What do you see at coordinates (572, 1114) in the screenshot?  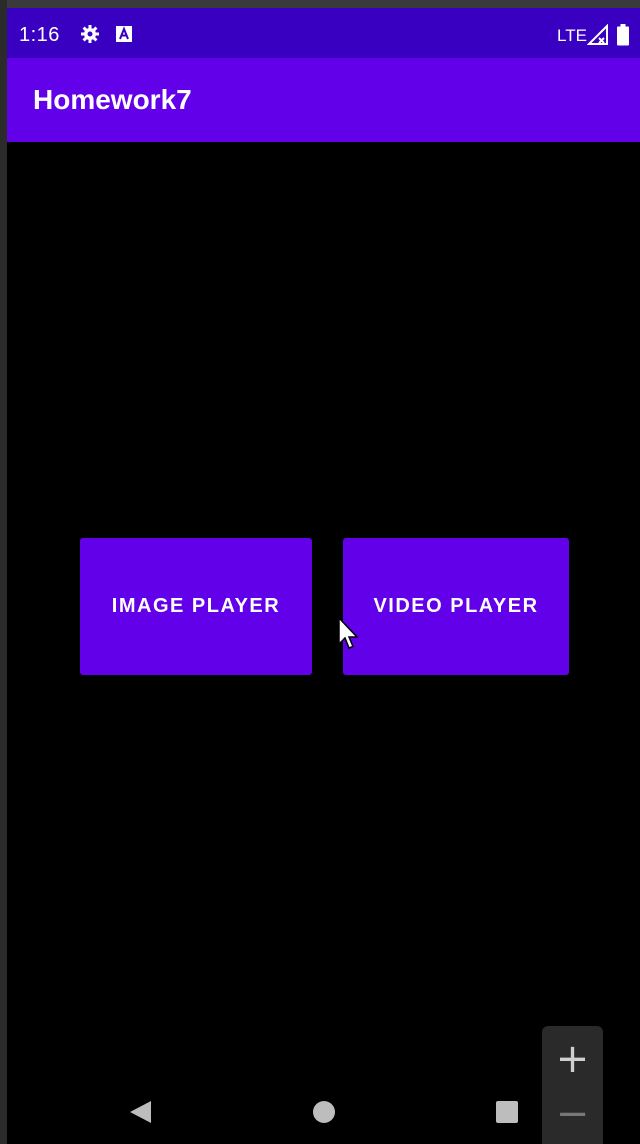 I see `zoom-out-button: −` at bounding box center [572, 1114].